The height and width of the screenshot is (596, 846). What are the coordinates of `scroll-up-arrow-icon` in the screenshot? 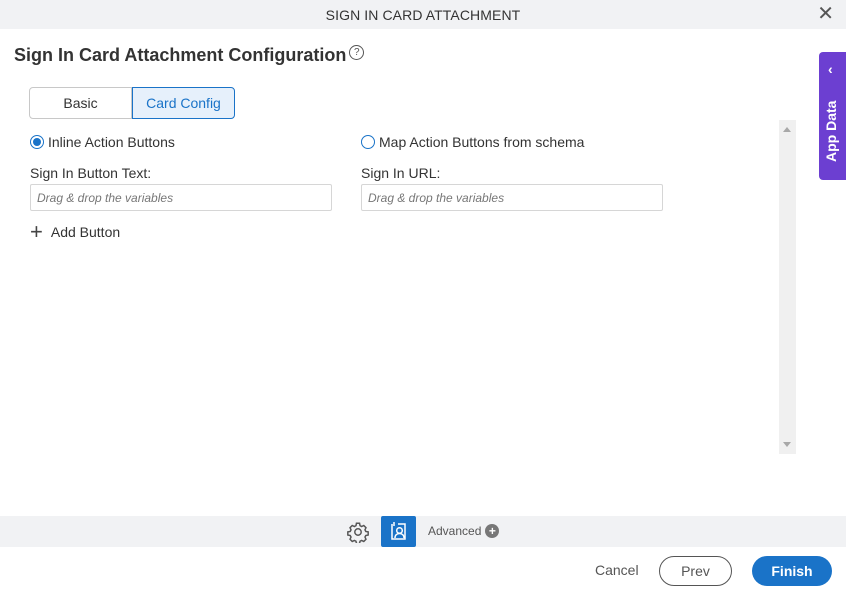 It's located at (787, 129).